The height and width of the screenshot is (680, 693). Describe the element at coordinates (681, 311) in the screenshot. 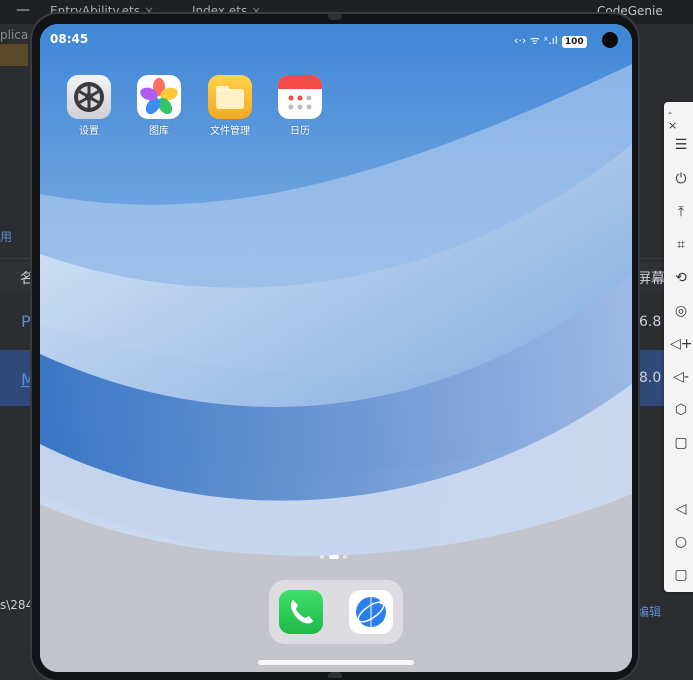

I see `screenshot-icon: ◎` at that location.